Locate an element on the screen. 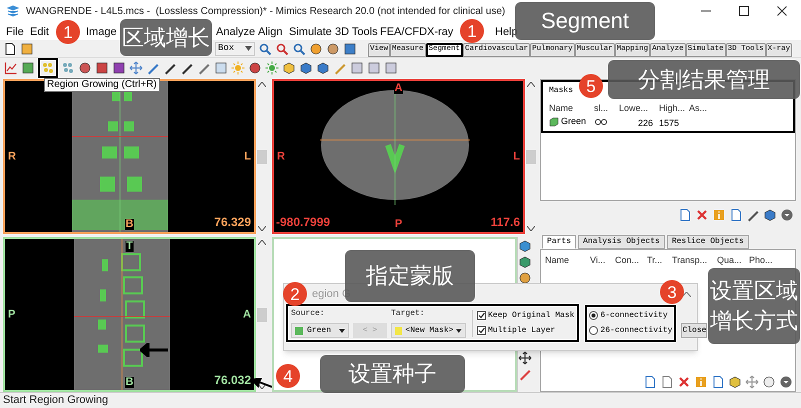 The width and height of the screenshot is (801, 408). source-dropdown: Green is located at coordinates (320, 330).